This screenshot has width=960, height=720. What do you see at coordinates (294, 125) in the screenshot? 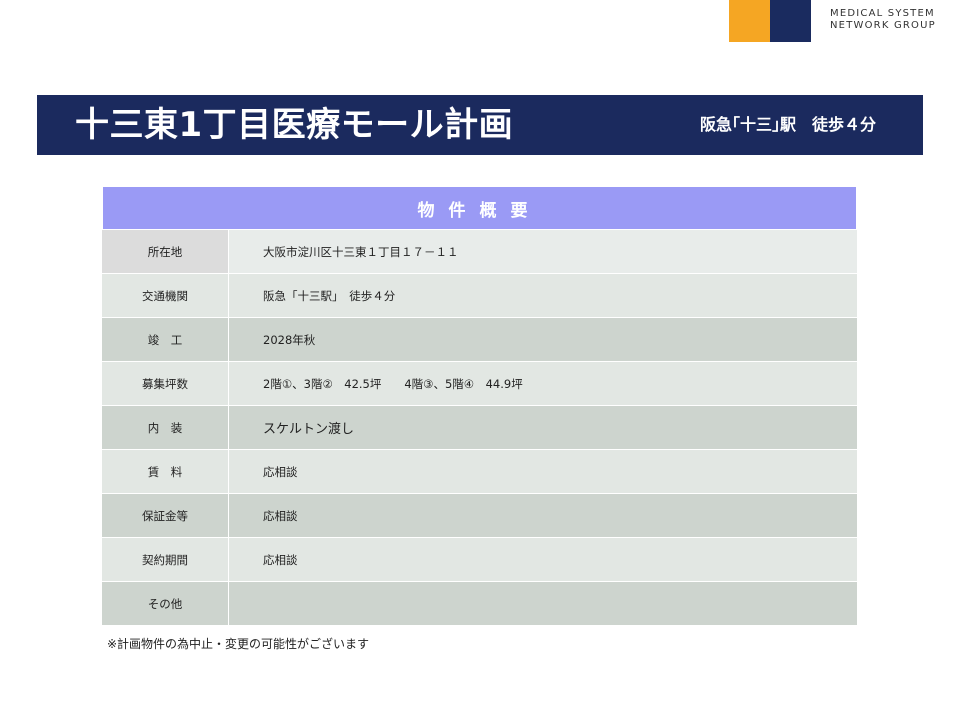
I see `page-title: 十三東1丁目医療モール計画` at bounding box center [294, 125].